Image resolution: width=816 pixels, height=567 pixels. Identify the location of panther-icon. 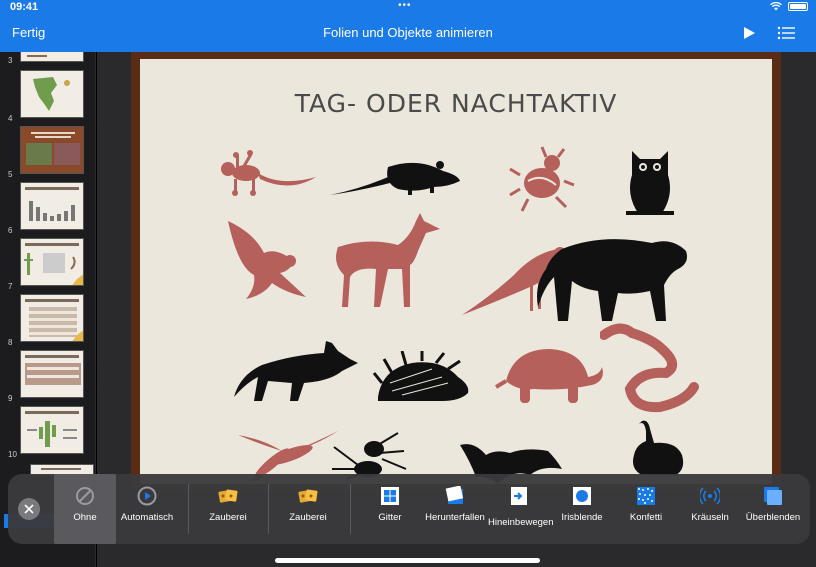
(612, 279).